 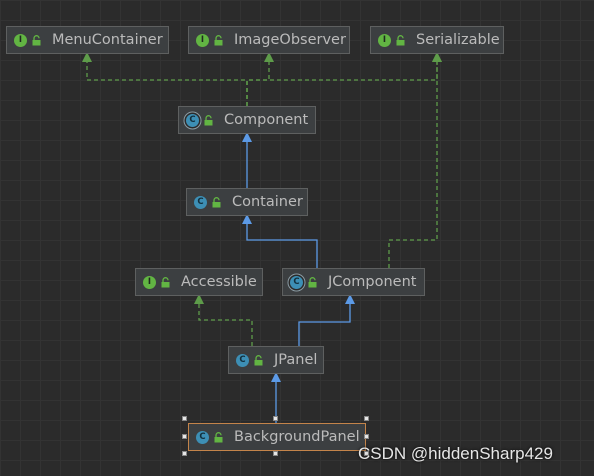 I want to click on node-component: C Component, so click(x=247, y=120).